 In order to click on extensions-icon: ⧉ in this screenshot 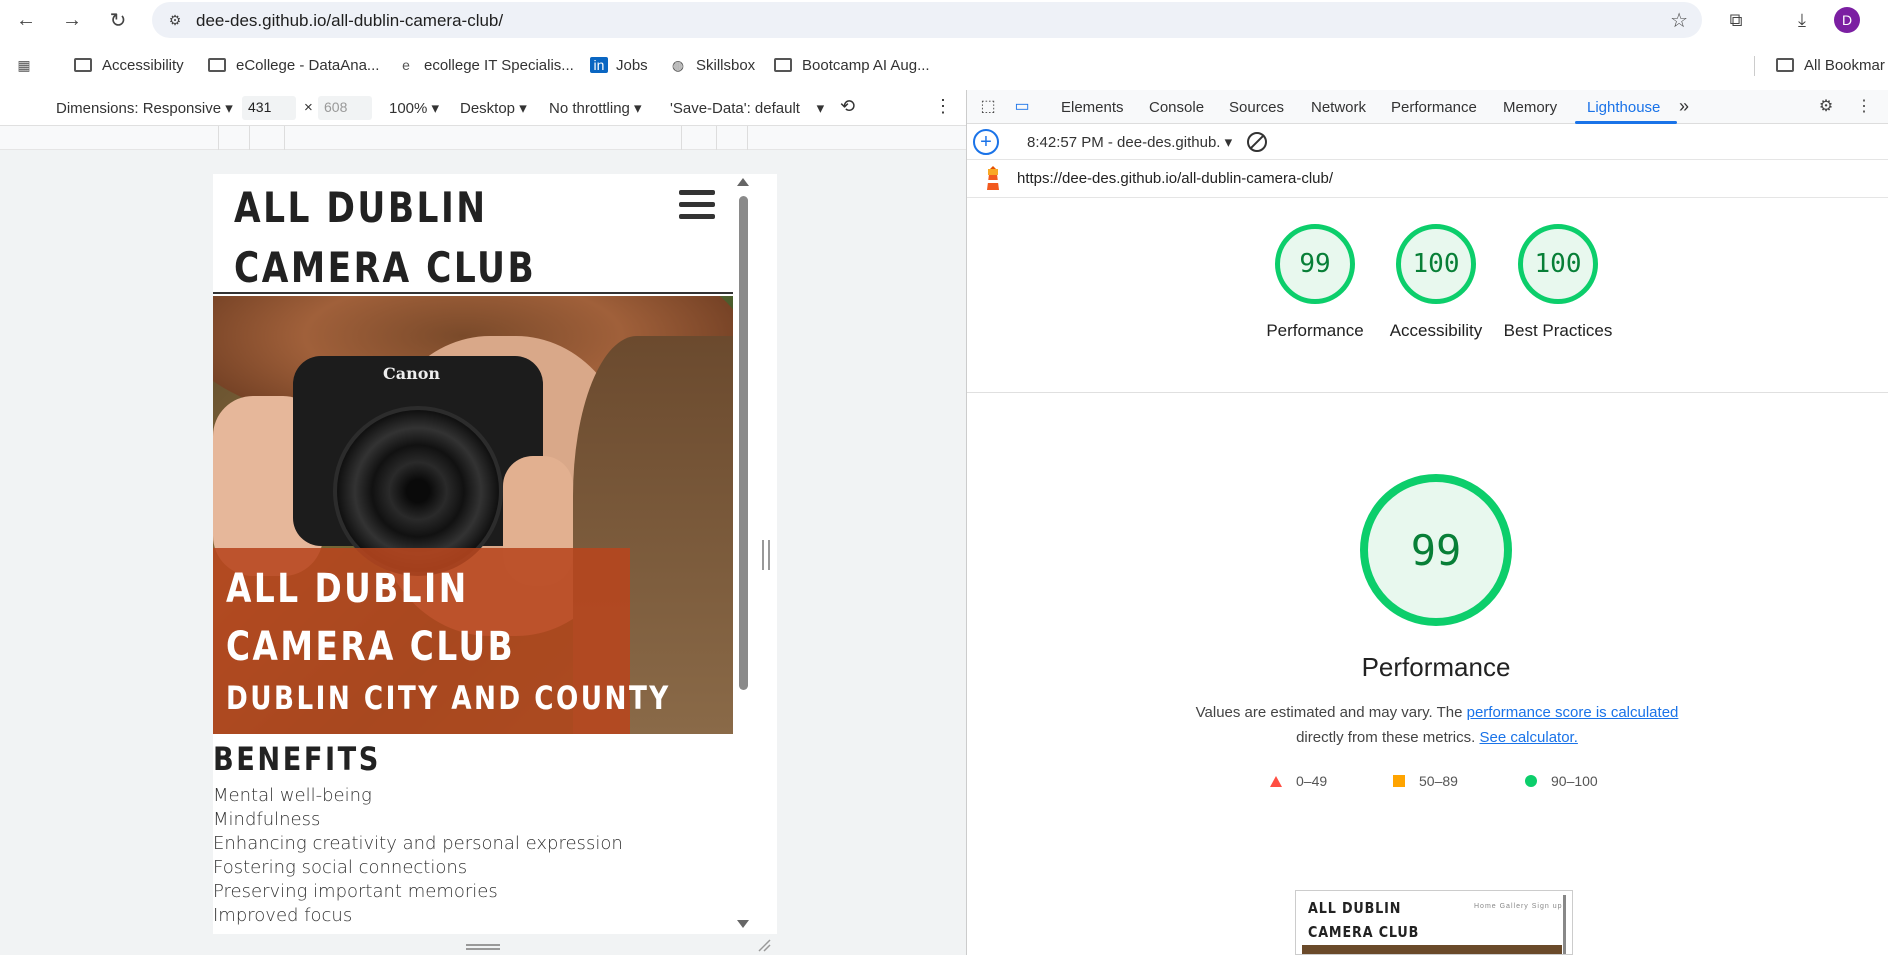, I will do `click(1736, 20)`.